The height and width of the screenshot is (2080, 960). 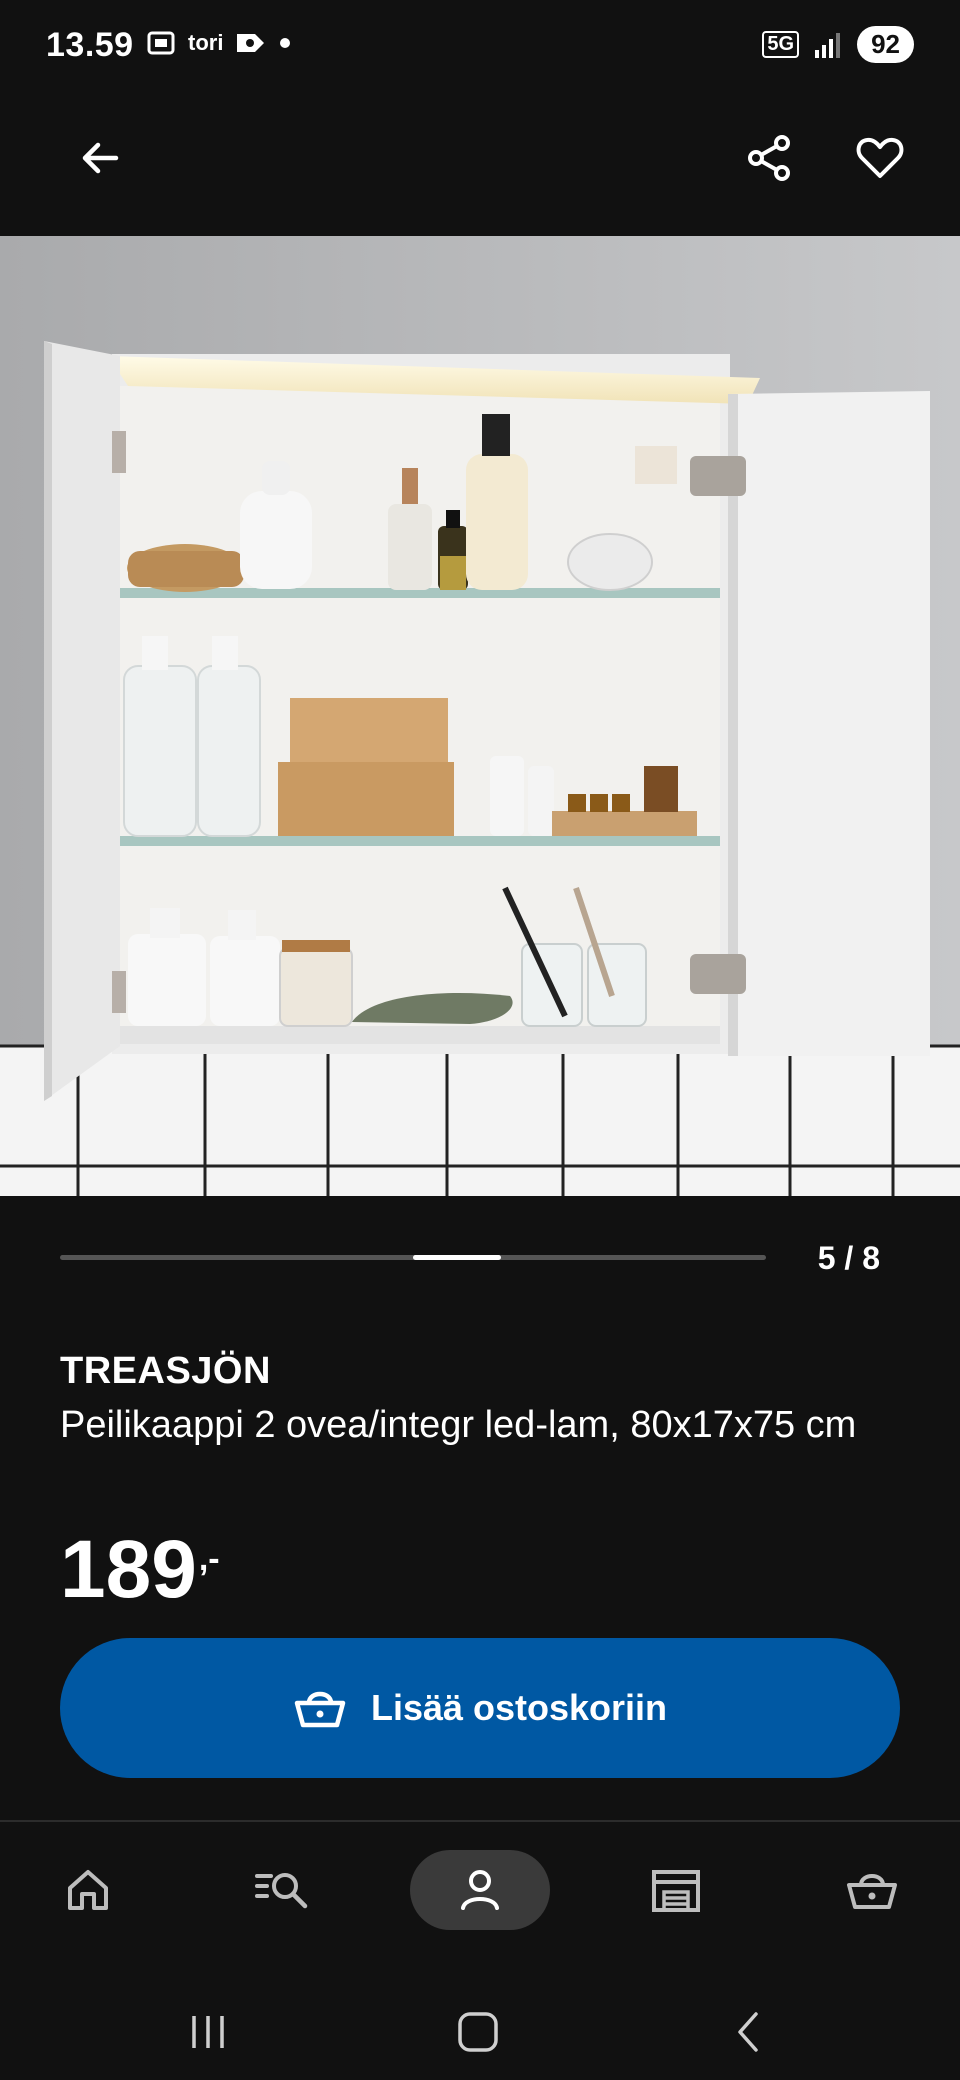 I want to click on gallery-progress-bar, so click(x=413, y=1257).